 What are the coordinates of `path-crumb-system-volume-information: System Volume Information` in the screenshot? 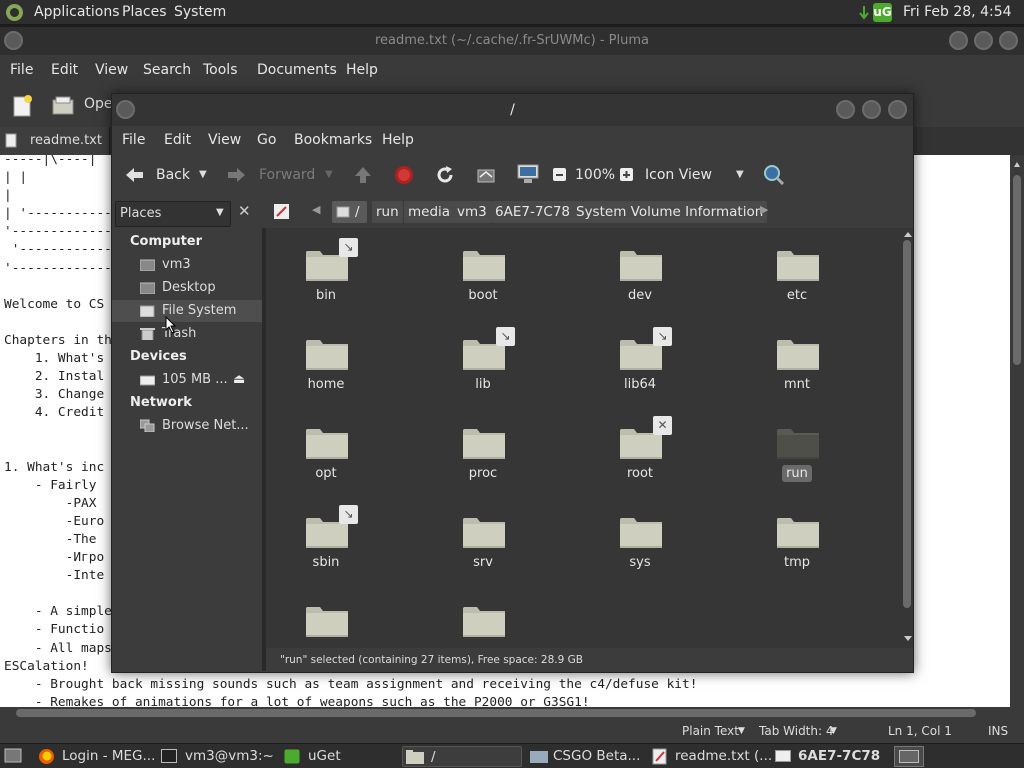 It's located at (670, 212).